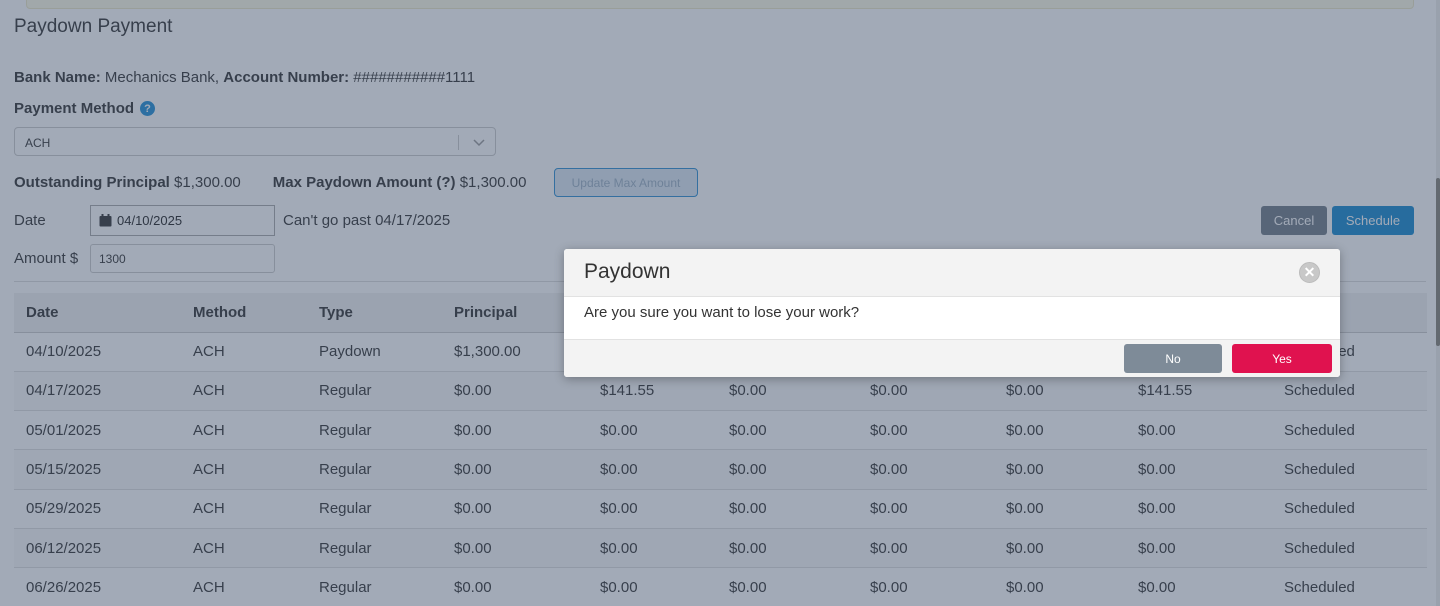 This screenshot has height=606, width=1440. What do you see at coordinates (1309, 272) in the screenshot?
I see `close-icon: ✕` at bounding box center [1309, 272].